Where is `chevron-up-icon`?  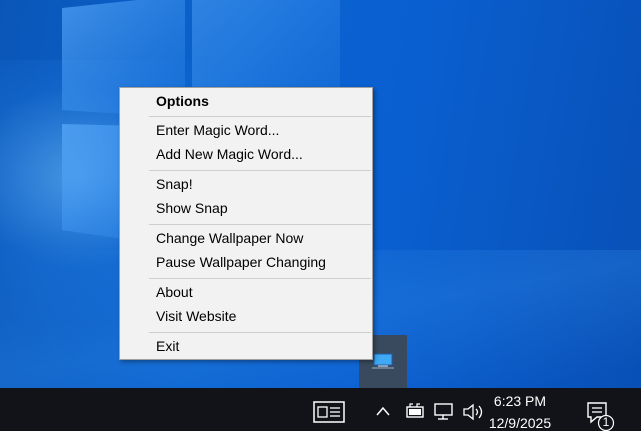
chevron-up-icon is located at coordinates (383, 411).